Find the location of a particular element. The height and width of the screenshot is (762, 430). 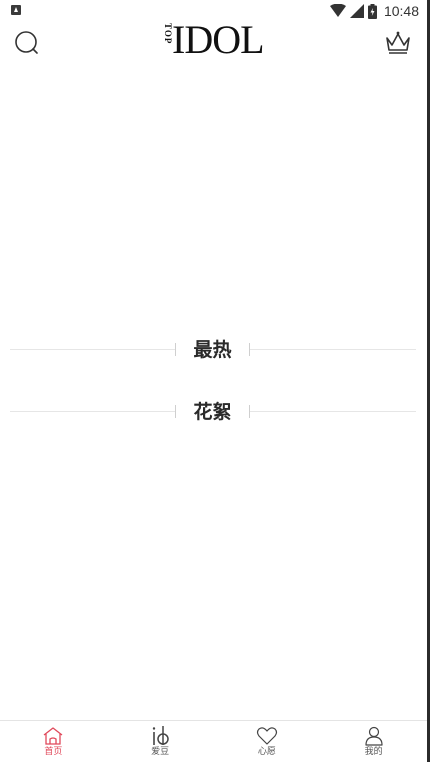

vip-button is located at coordinates (398, 42).